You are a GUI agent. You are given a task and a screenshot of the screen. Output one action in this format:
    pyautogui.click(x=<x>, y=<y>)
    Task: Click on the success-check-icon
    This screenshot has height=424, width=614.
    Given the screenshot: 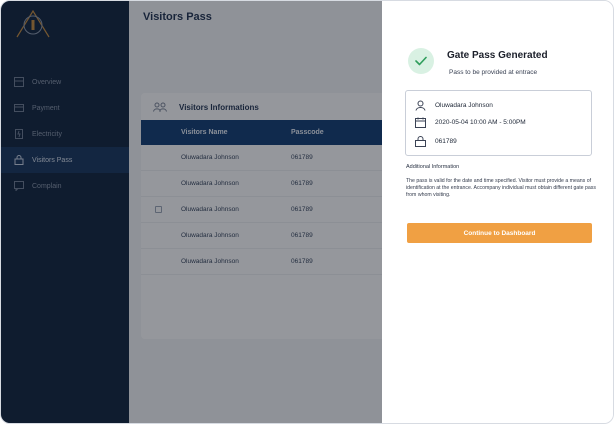 What is the action you would take?
    pyautogui.click(x=421, y=61)
    